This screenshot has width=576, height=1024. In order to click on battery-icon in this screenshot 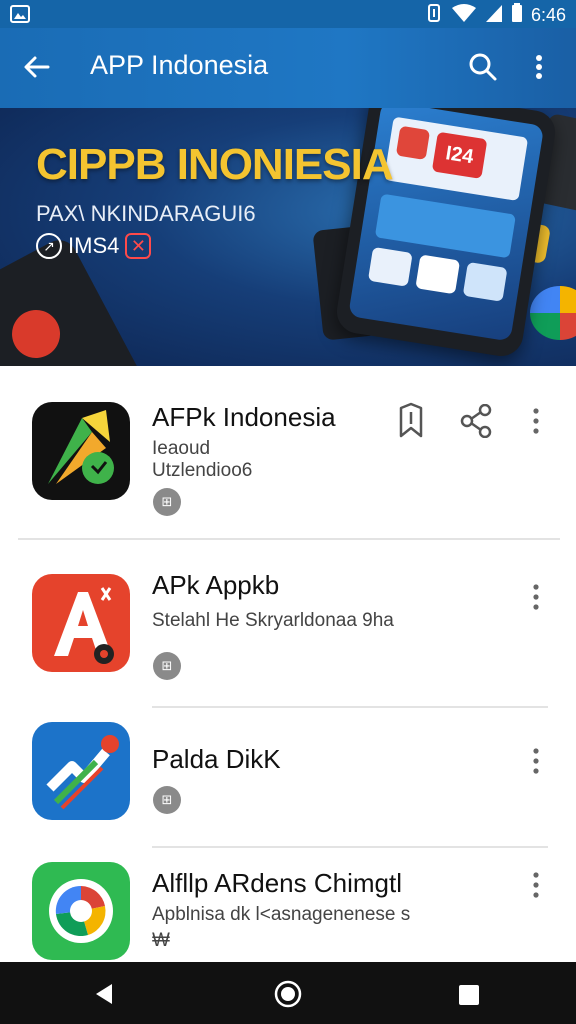, I will do `click(517, 15)`.